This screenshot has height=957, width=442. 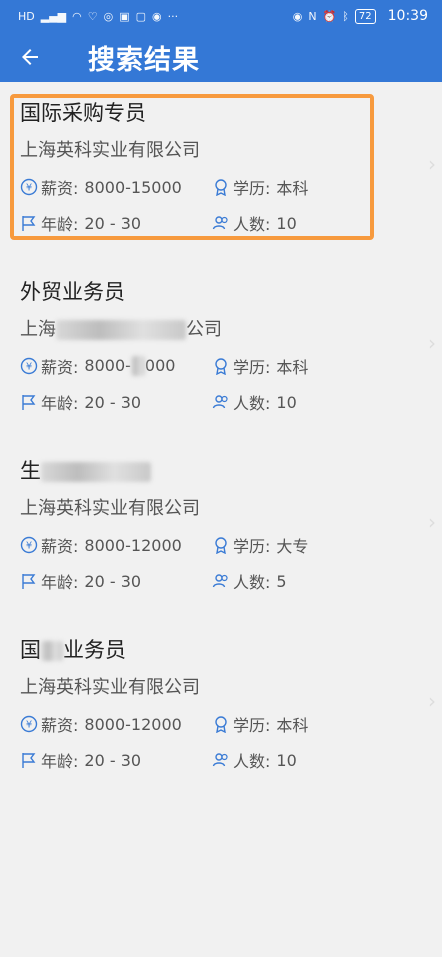 What do you see at coordinates (92, 16) in the screenshot?
I see `heart-icon: ♡` at bounding box center [92, 16].